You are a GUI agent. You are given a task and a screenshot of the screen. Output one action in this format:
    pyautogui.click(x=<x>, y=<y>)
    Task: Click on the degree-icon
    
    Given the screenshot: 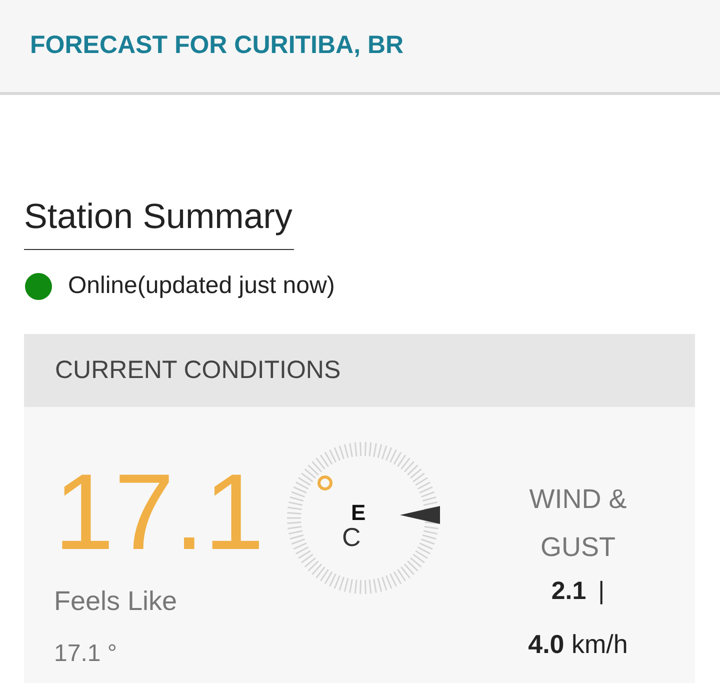 What is the action you would take?
    pyautogui.click(x=325, y=483)
    